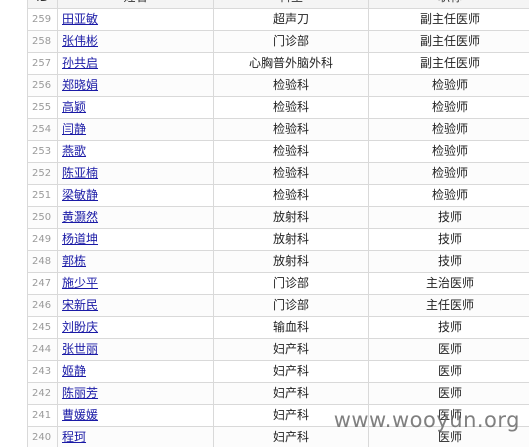 The width and height of the screenshot is (529, 447). Describe the element at coordinates (42, 283) in the screenshot. I see `cell-id: 247` at that location.